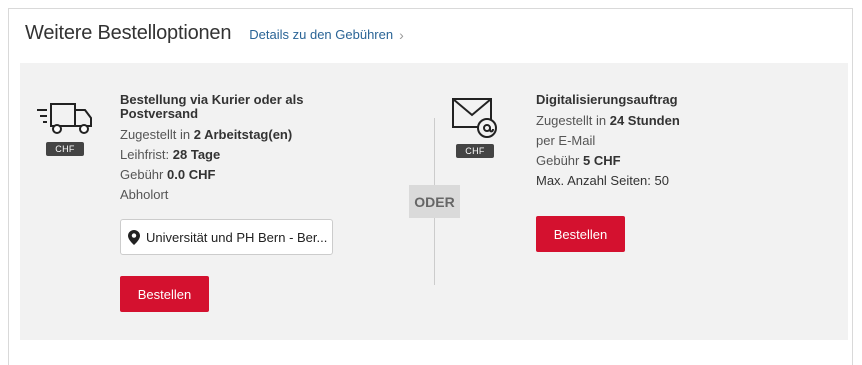  I want to click on loan-prefix: Leihfrist:, so click(145, 154).